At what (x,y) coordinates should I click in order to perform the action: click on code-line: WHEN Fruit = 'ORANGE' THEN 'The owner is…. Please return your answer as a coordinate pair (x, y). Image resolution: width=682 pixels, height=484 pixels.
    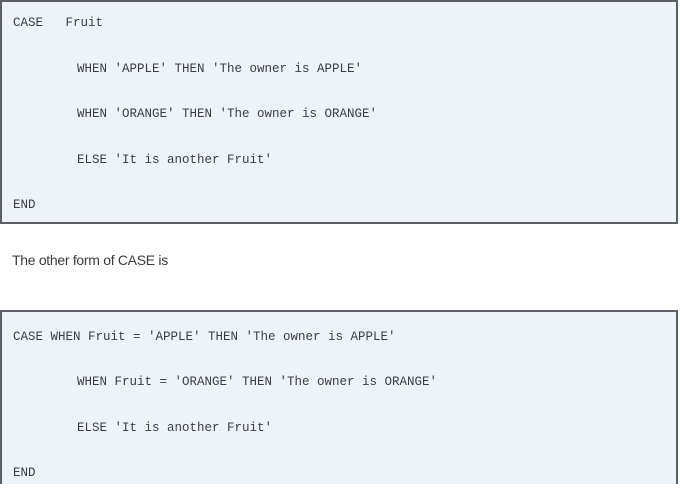
    Looking at the image, I should click on (257, 382).